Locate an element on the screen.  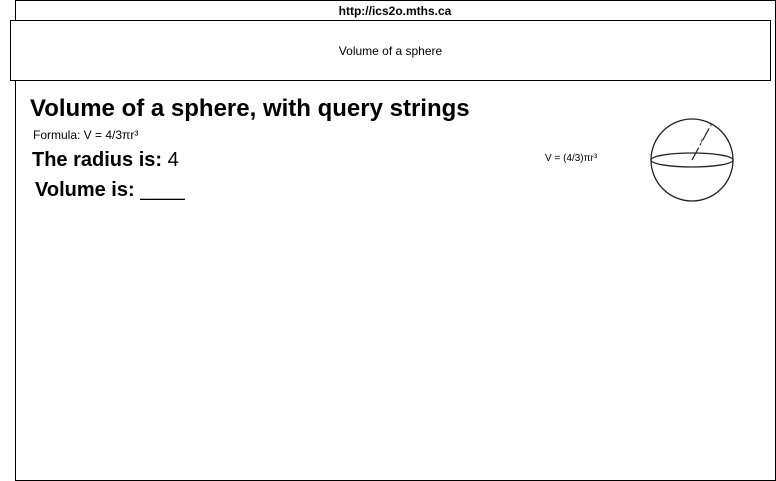
volume-label: Volume is: is located at coordinates (85, 190).